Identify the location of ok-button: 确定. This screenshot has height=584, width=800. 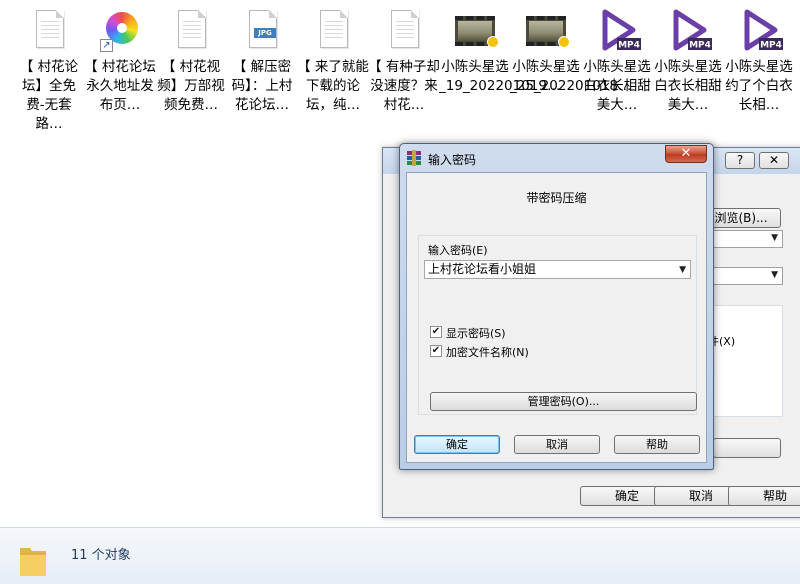
(457, 444).